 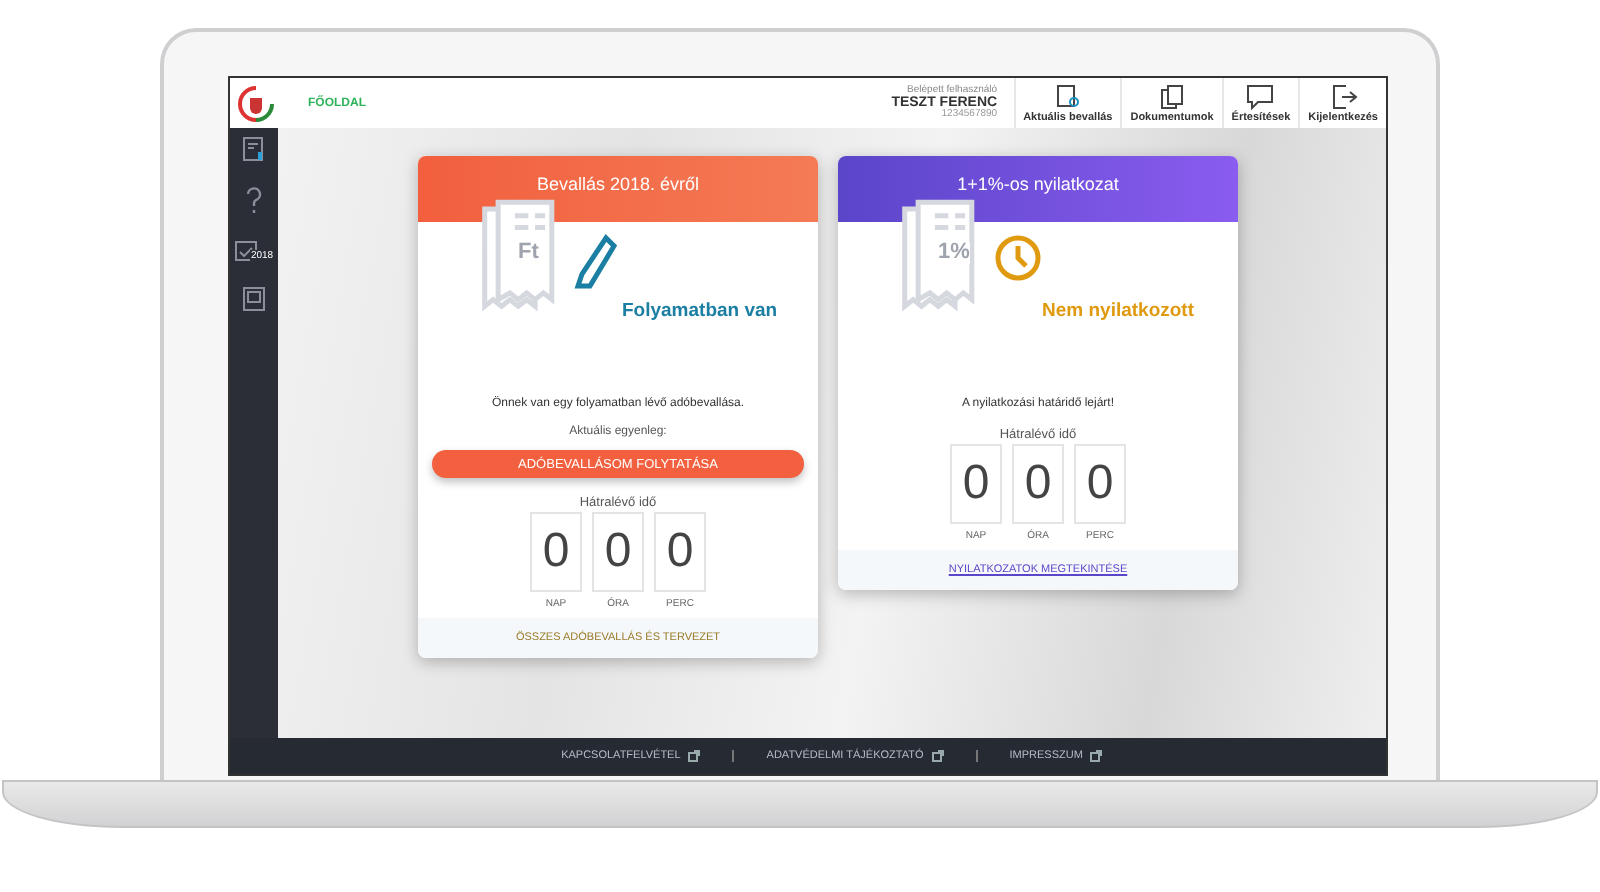 I want to click on documents-icon, so click(x=1172, y=96).